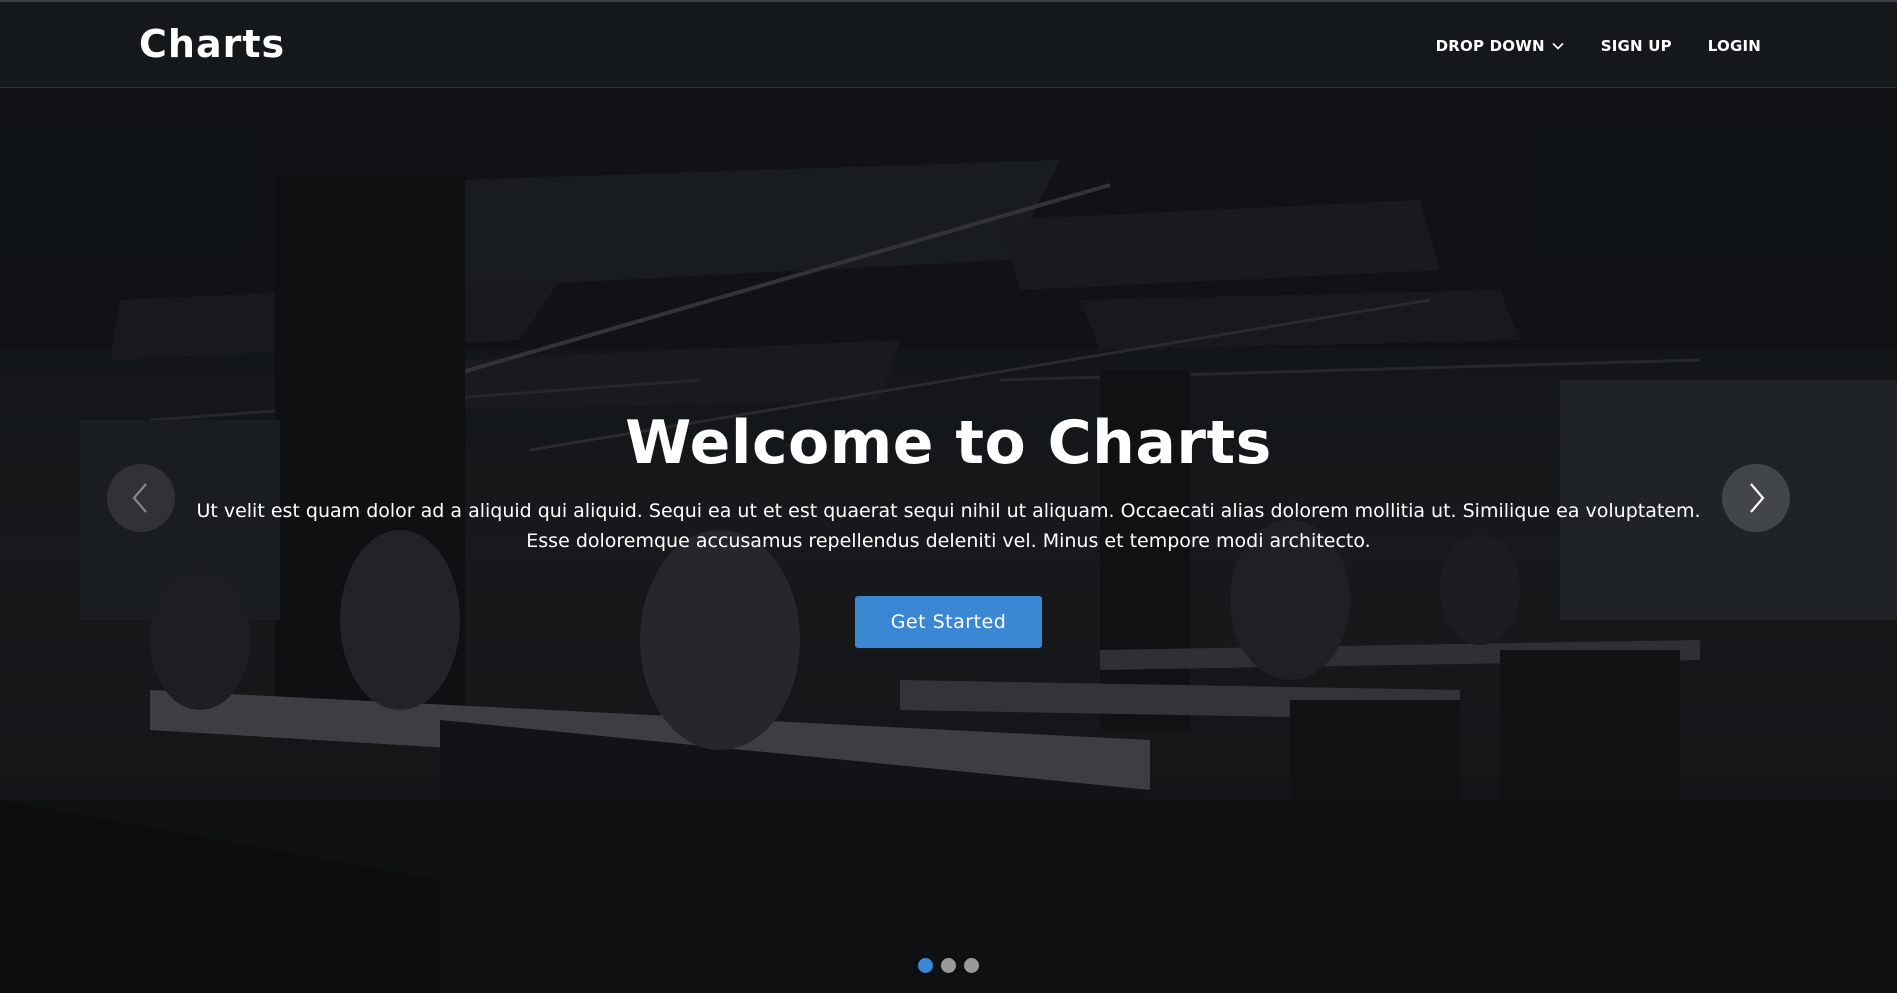 The image size is (1897, 993). I want to click on top-navbar: Charts DROP DOWN SIGN UP LOGIN, so click(948, 44).